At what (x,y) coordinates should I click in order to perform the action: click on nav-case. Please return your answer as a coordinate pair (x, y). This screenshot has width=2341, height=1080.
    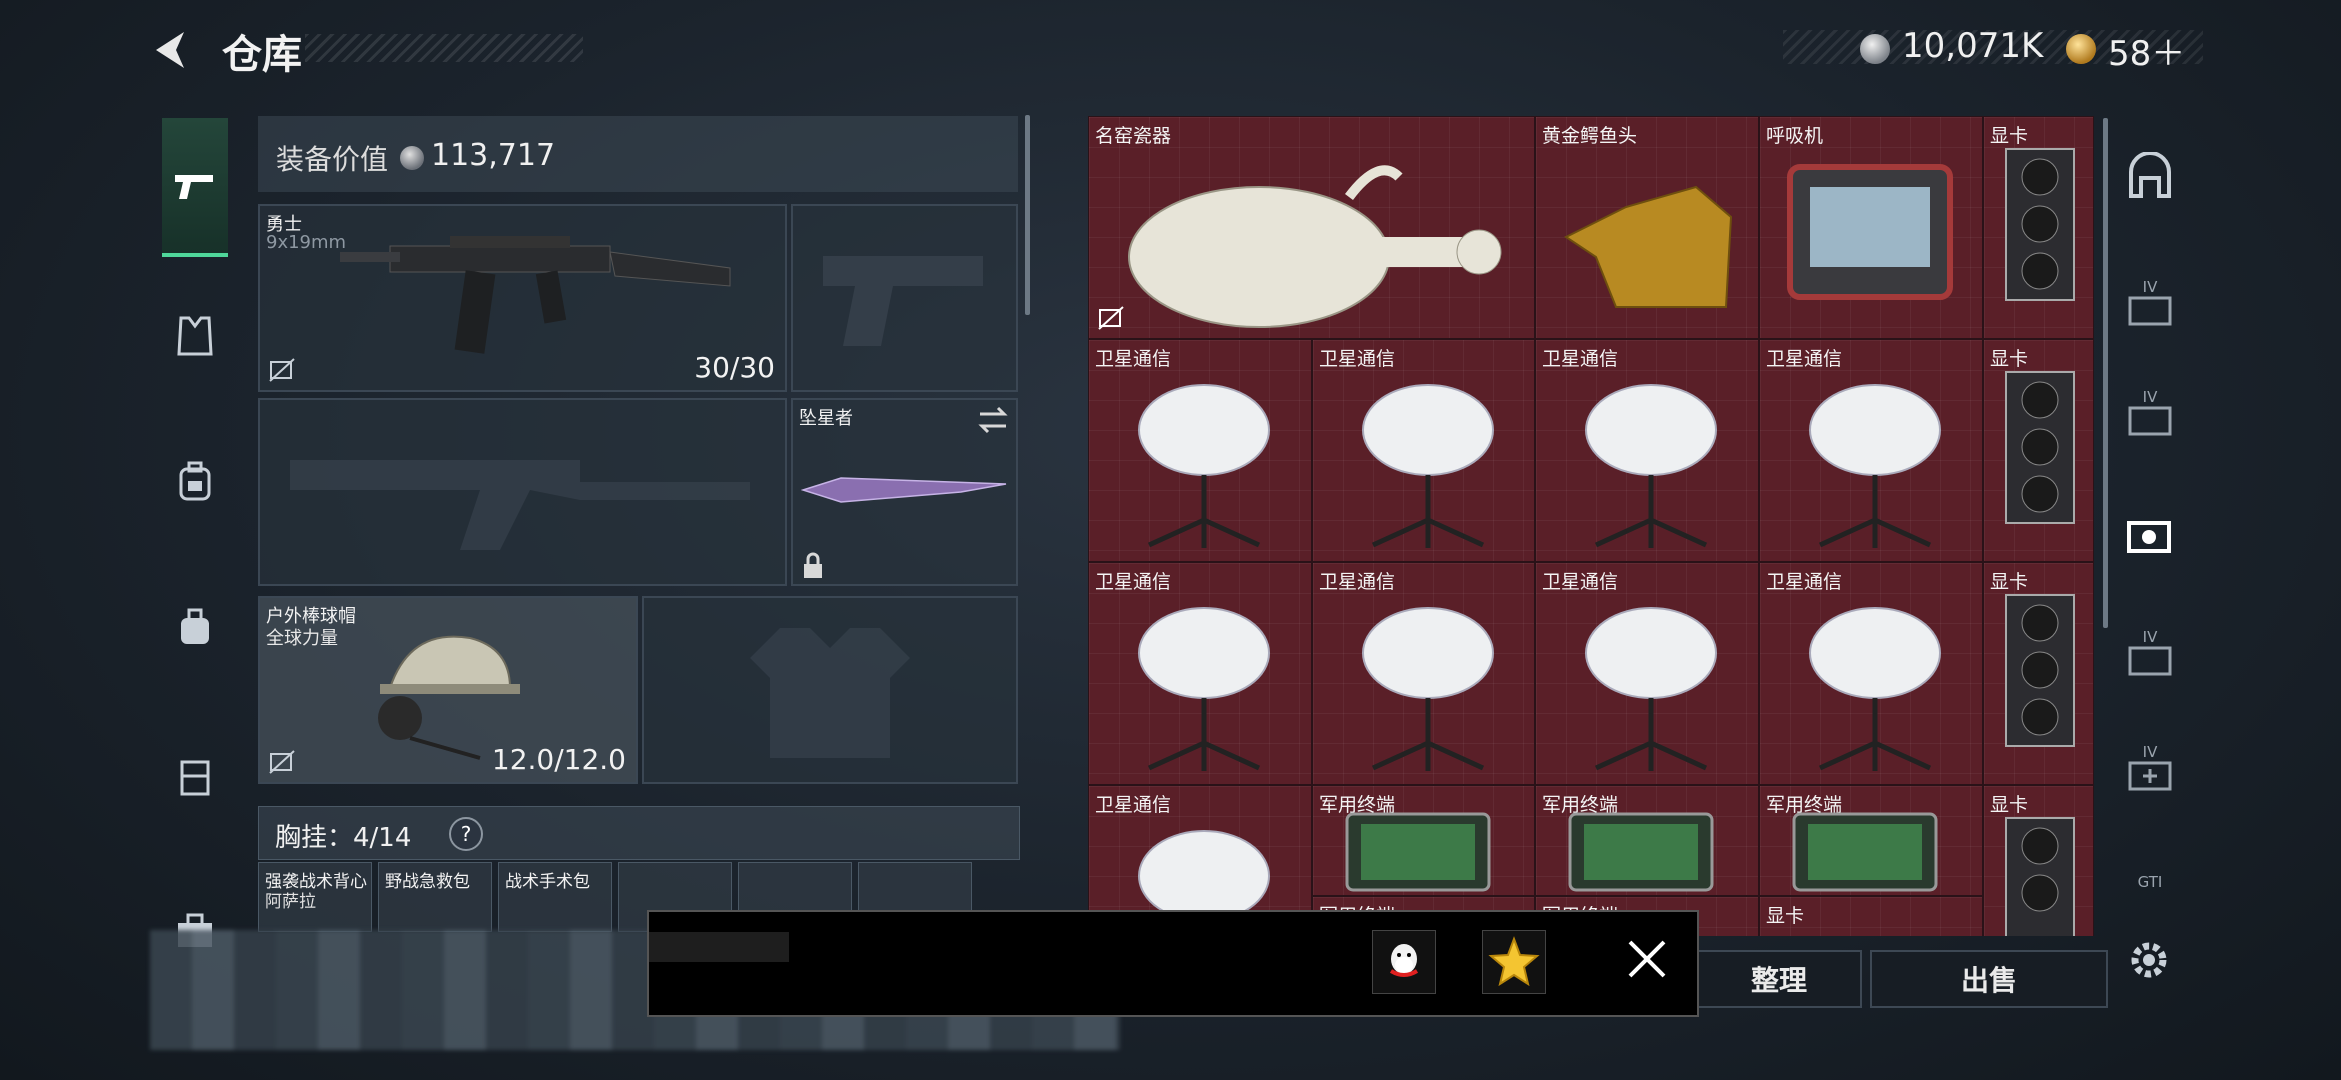
    Looking at the image, I should click on (195, 776).